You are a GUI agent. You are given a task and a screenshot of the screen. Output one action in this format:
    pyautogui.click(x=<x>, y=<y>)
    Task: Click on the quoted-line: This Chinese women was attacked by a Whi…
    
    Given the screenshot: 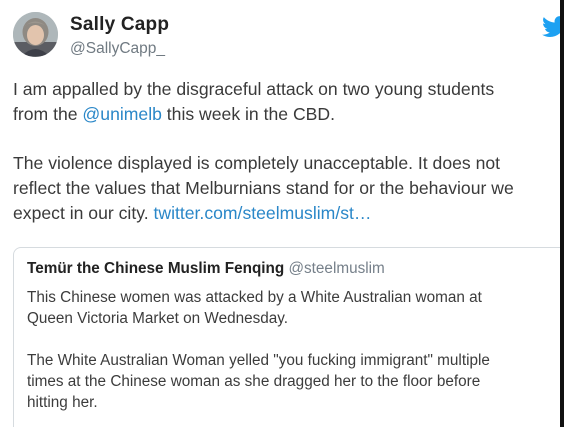 What is the action you would take?
    pyautogui.click(x=254, y=297)
    